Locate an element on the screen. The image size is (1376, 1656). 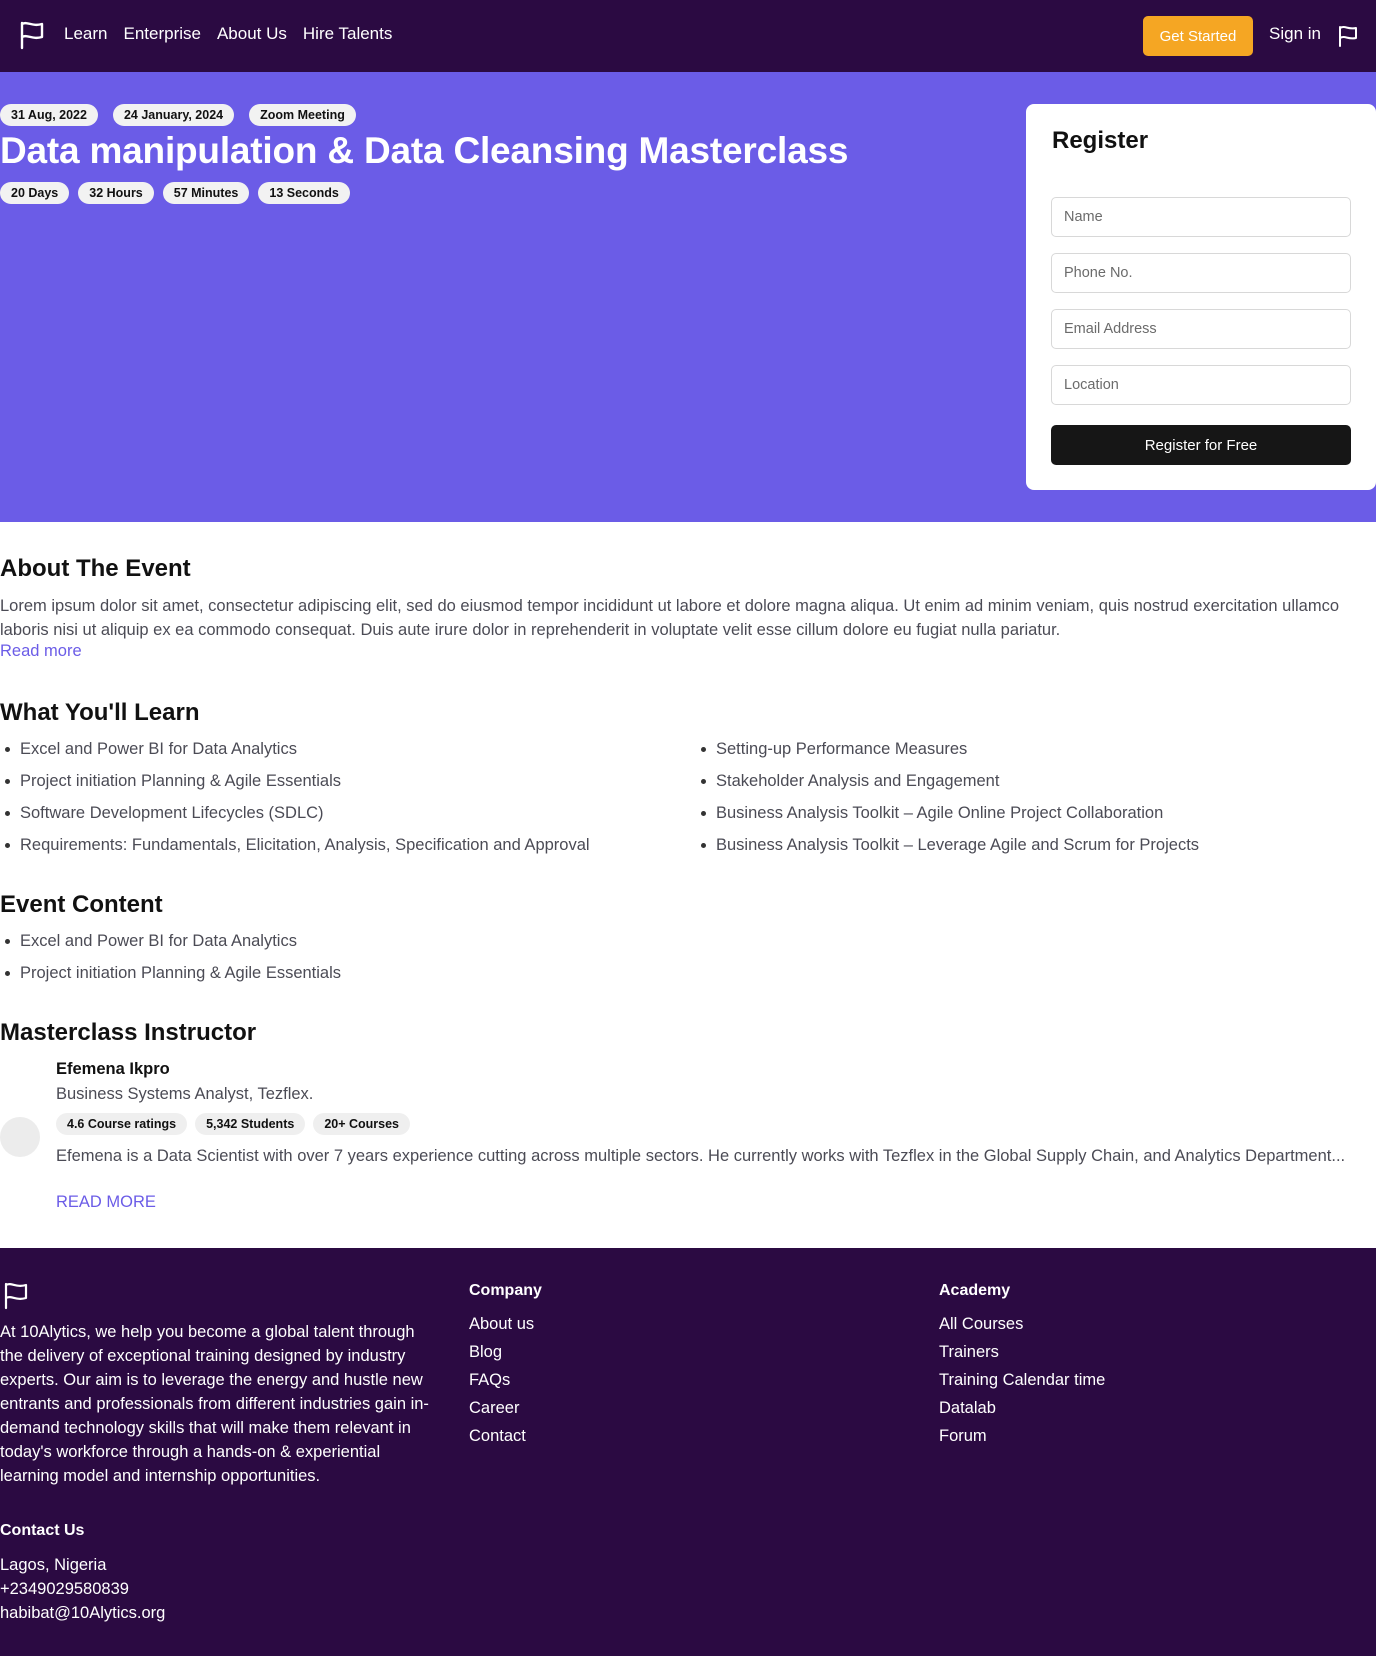
email-input is located at coordinates (1201, 329).